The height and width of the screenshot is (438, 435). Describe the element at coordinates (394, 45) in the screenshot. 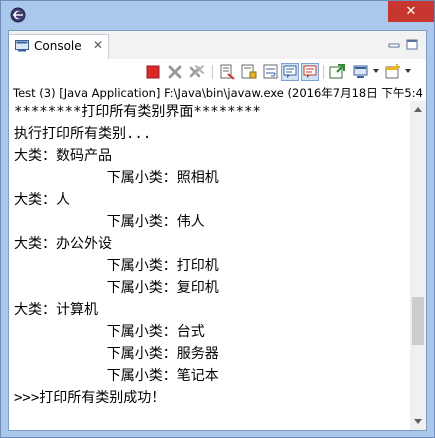

I see `minimize-icon` at that location.